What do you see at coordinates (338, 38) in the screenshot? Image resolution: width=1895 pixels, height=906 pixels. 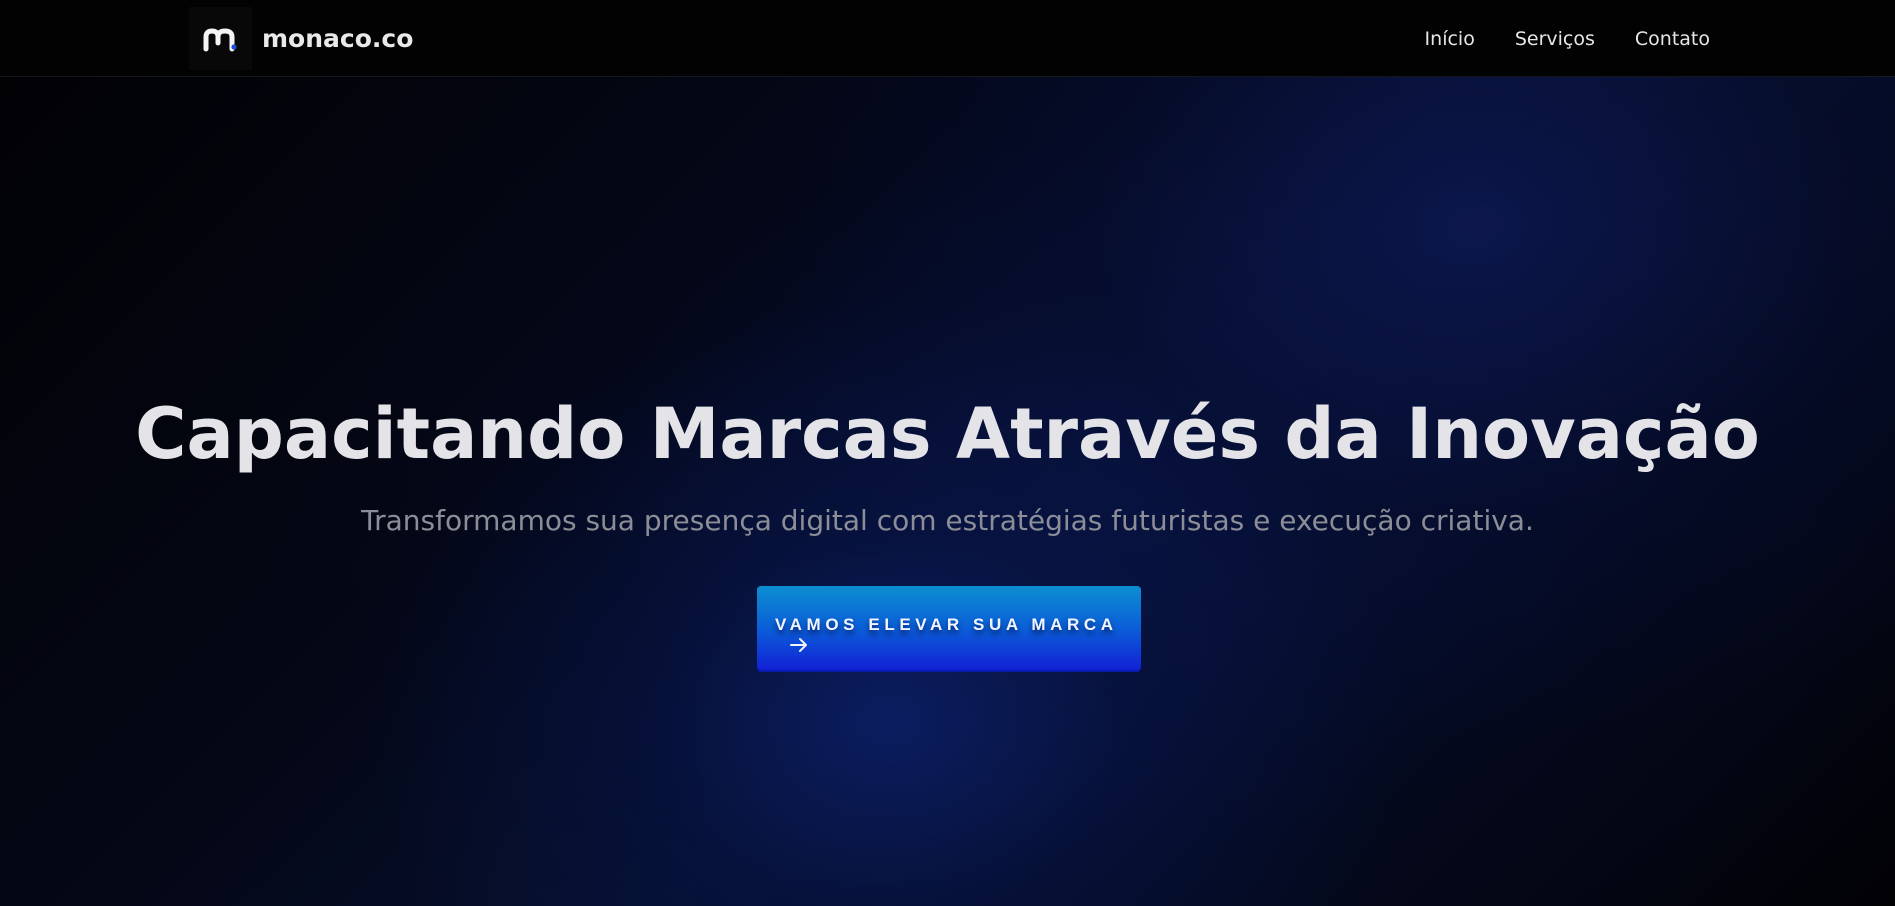 I see `brand-name: monaco.co` at bounding box center [338, 38].